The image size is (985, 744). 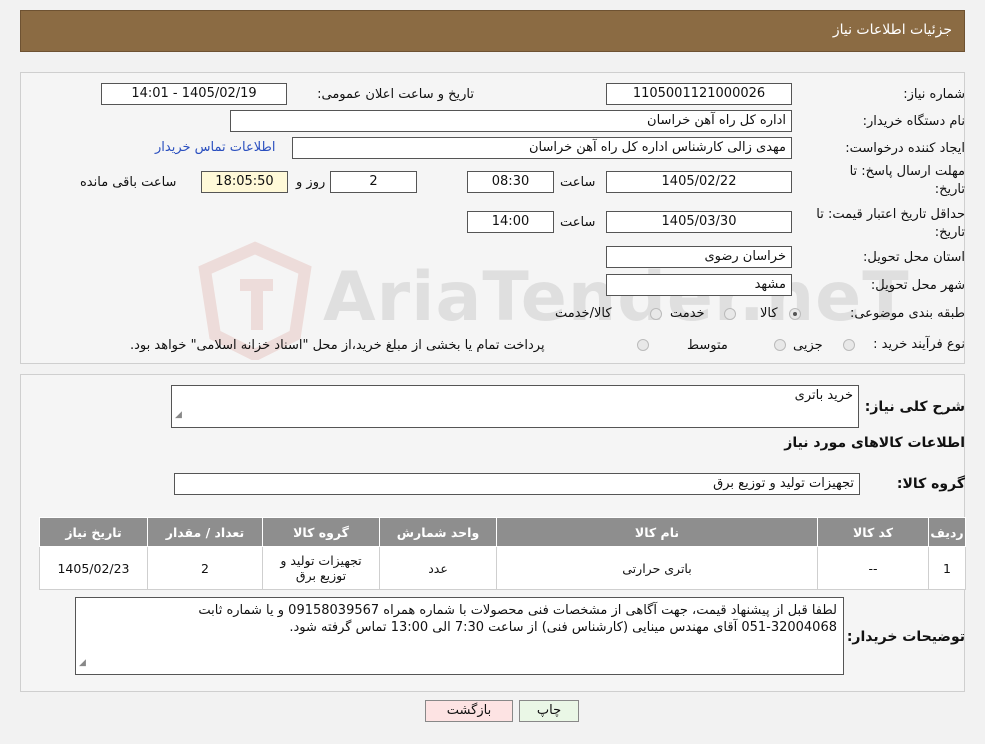 What do you see at coordinates (583, 313) in the screenshot?
I see `category-option-goods-service: کالا/خدمت` at bounding box center [583, 313].